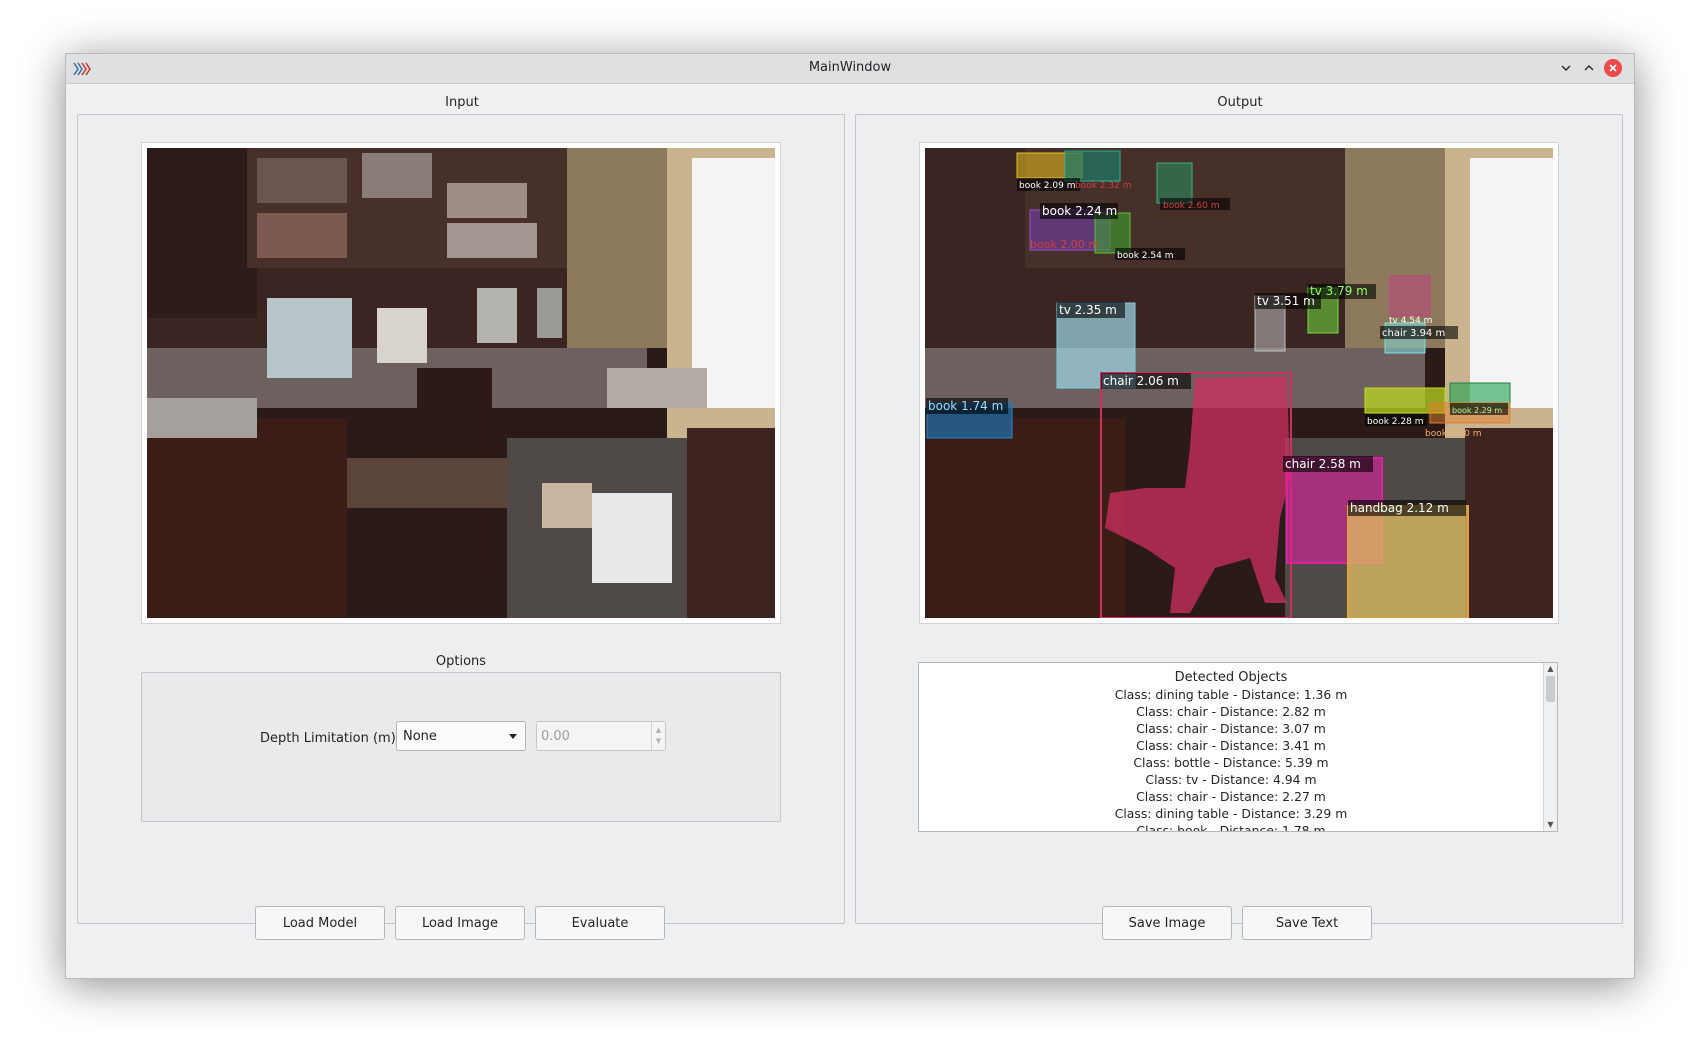 This screenshot has width=1696, height=1054. What do you see at coordinates (1092, 166) in the screenshot?
I see `detection-book-2.32` at bounding box center [1092, 166].